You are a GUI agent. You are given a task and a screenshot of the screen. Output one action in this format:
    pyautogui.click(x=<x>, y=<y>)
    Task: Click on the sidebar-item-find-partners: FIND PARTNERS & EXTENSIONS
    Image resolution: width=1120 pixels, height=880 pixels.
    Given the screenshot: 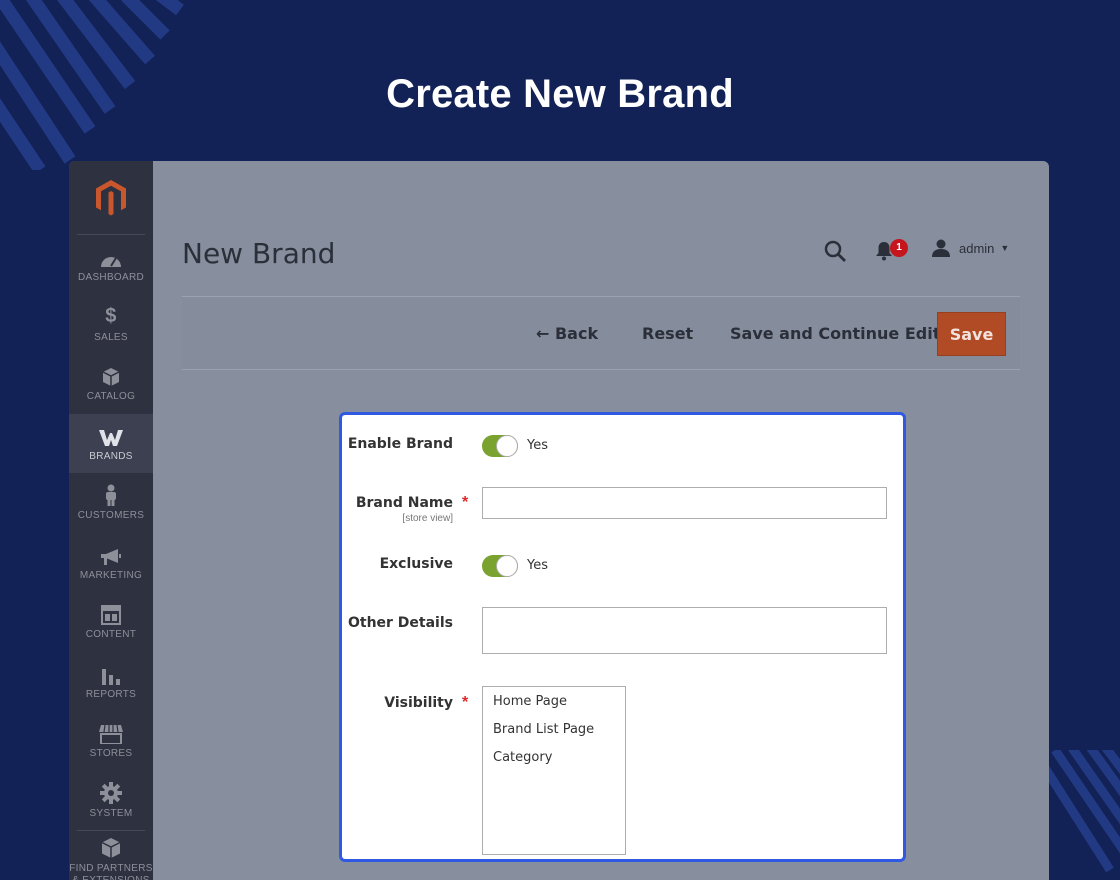 What is the action you would take?
    pyautogui.click(x=110, y=855)
    